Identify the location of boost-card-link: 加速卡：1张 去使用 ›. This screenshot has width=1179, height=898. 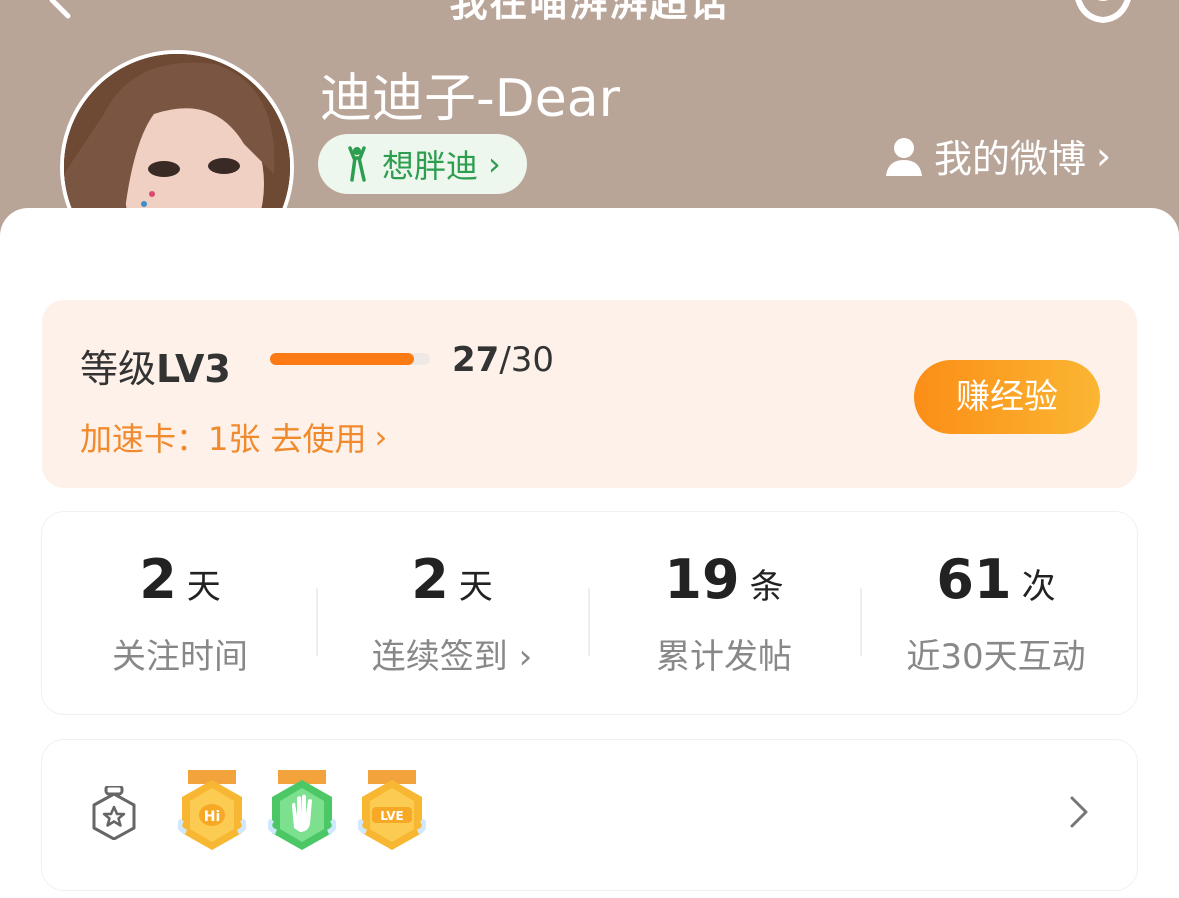
(233, 437).